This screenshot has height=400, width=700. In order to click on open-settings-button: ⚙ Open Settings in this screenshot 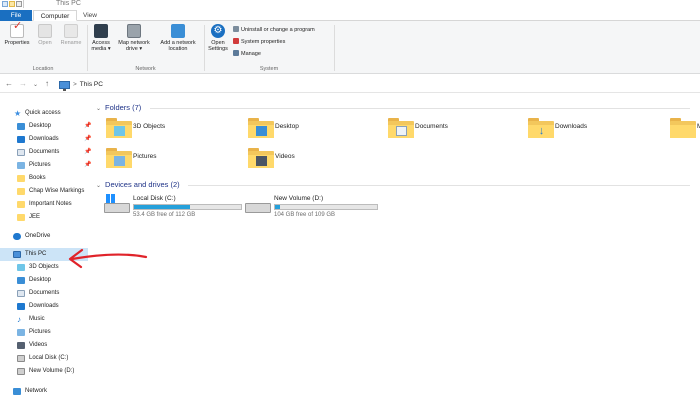, I will do `click(218, 38)`.